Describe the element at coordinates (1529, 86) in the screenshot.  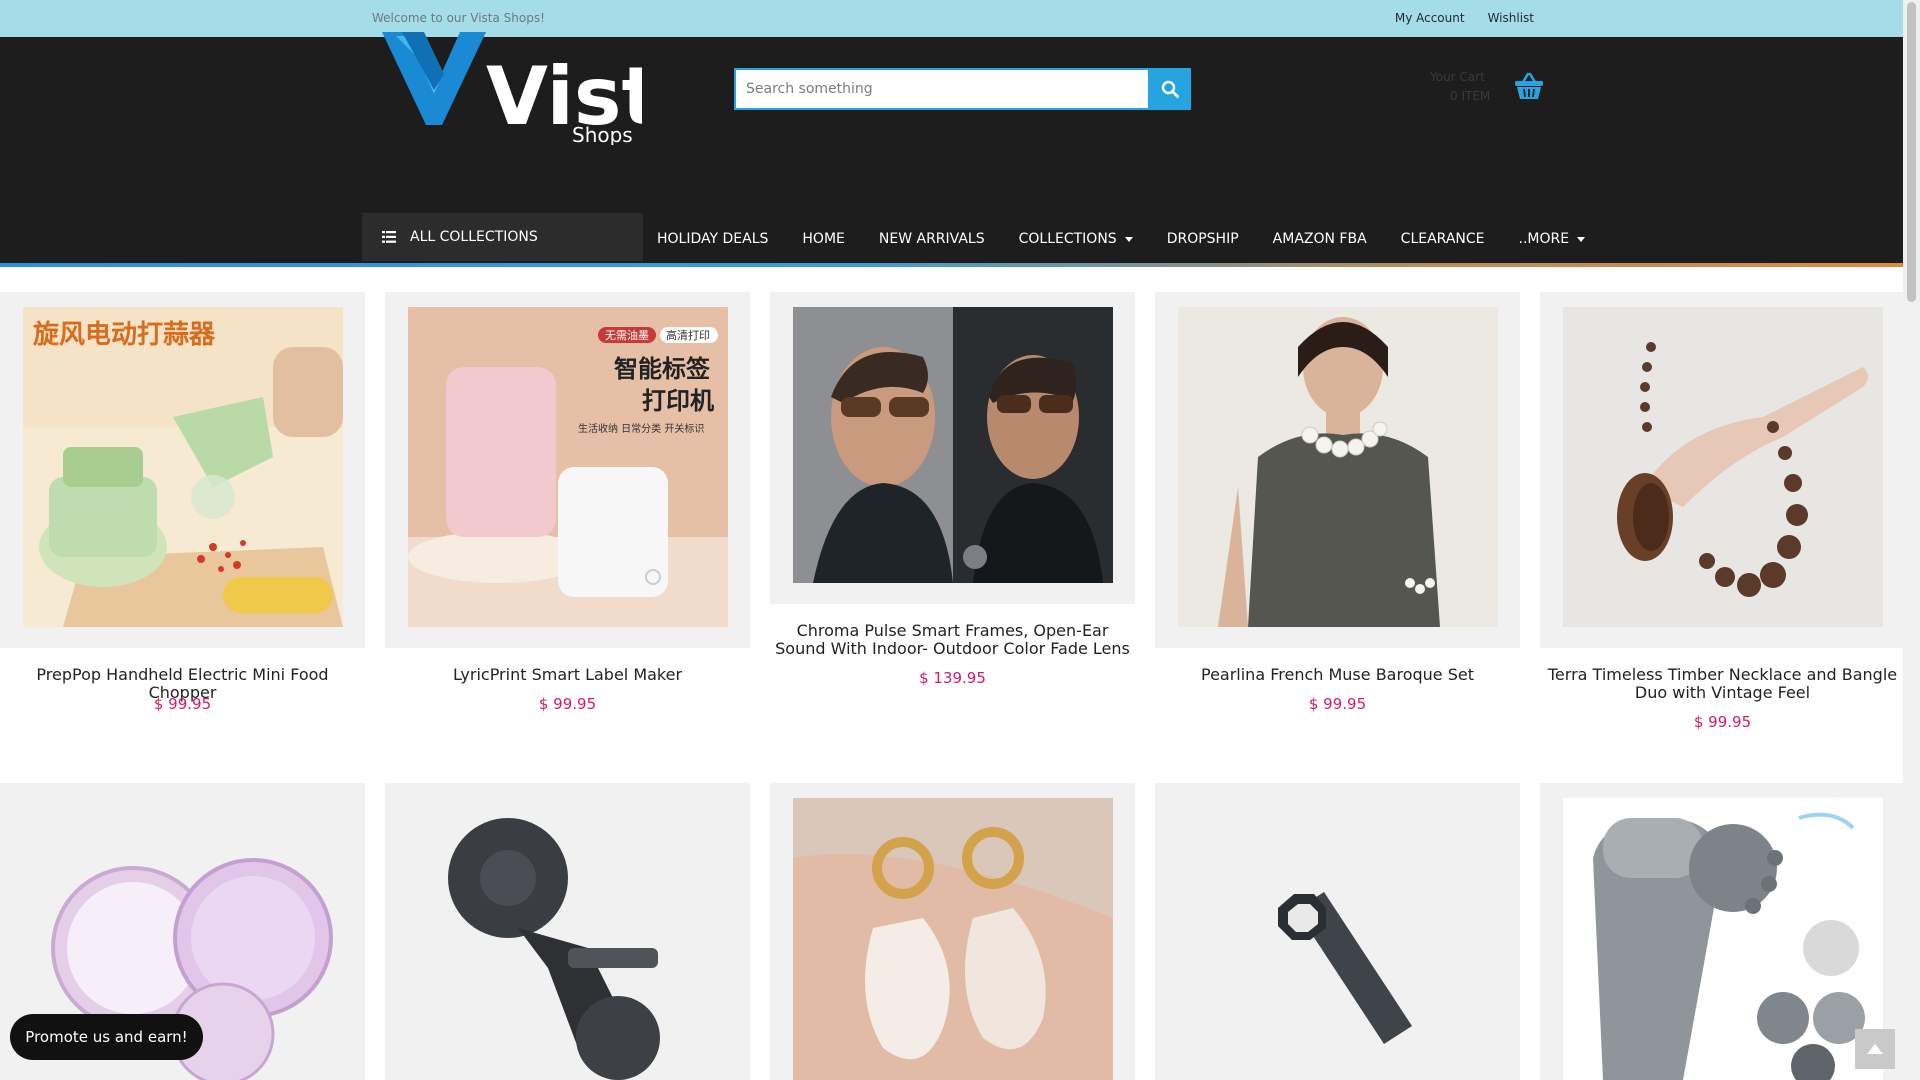
I see `basket-icon` at that location.